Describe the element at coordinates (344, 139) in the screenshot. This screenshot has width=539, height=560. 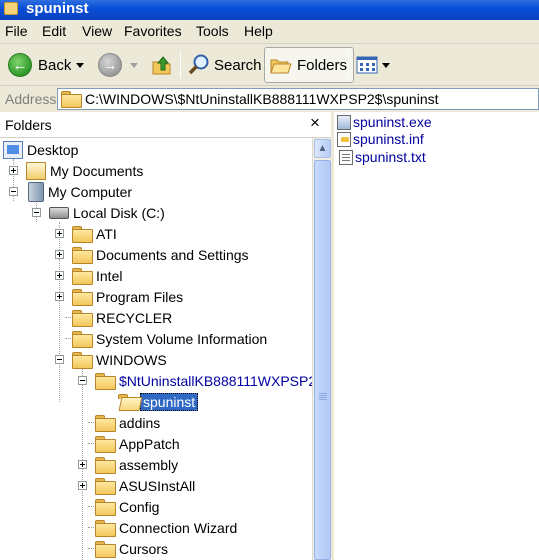
I see `inf-file-icon` at that location.